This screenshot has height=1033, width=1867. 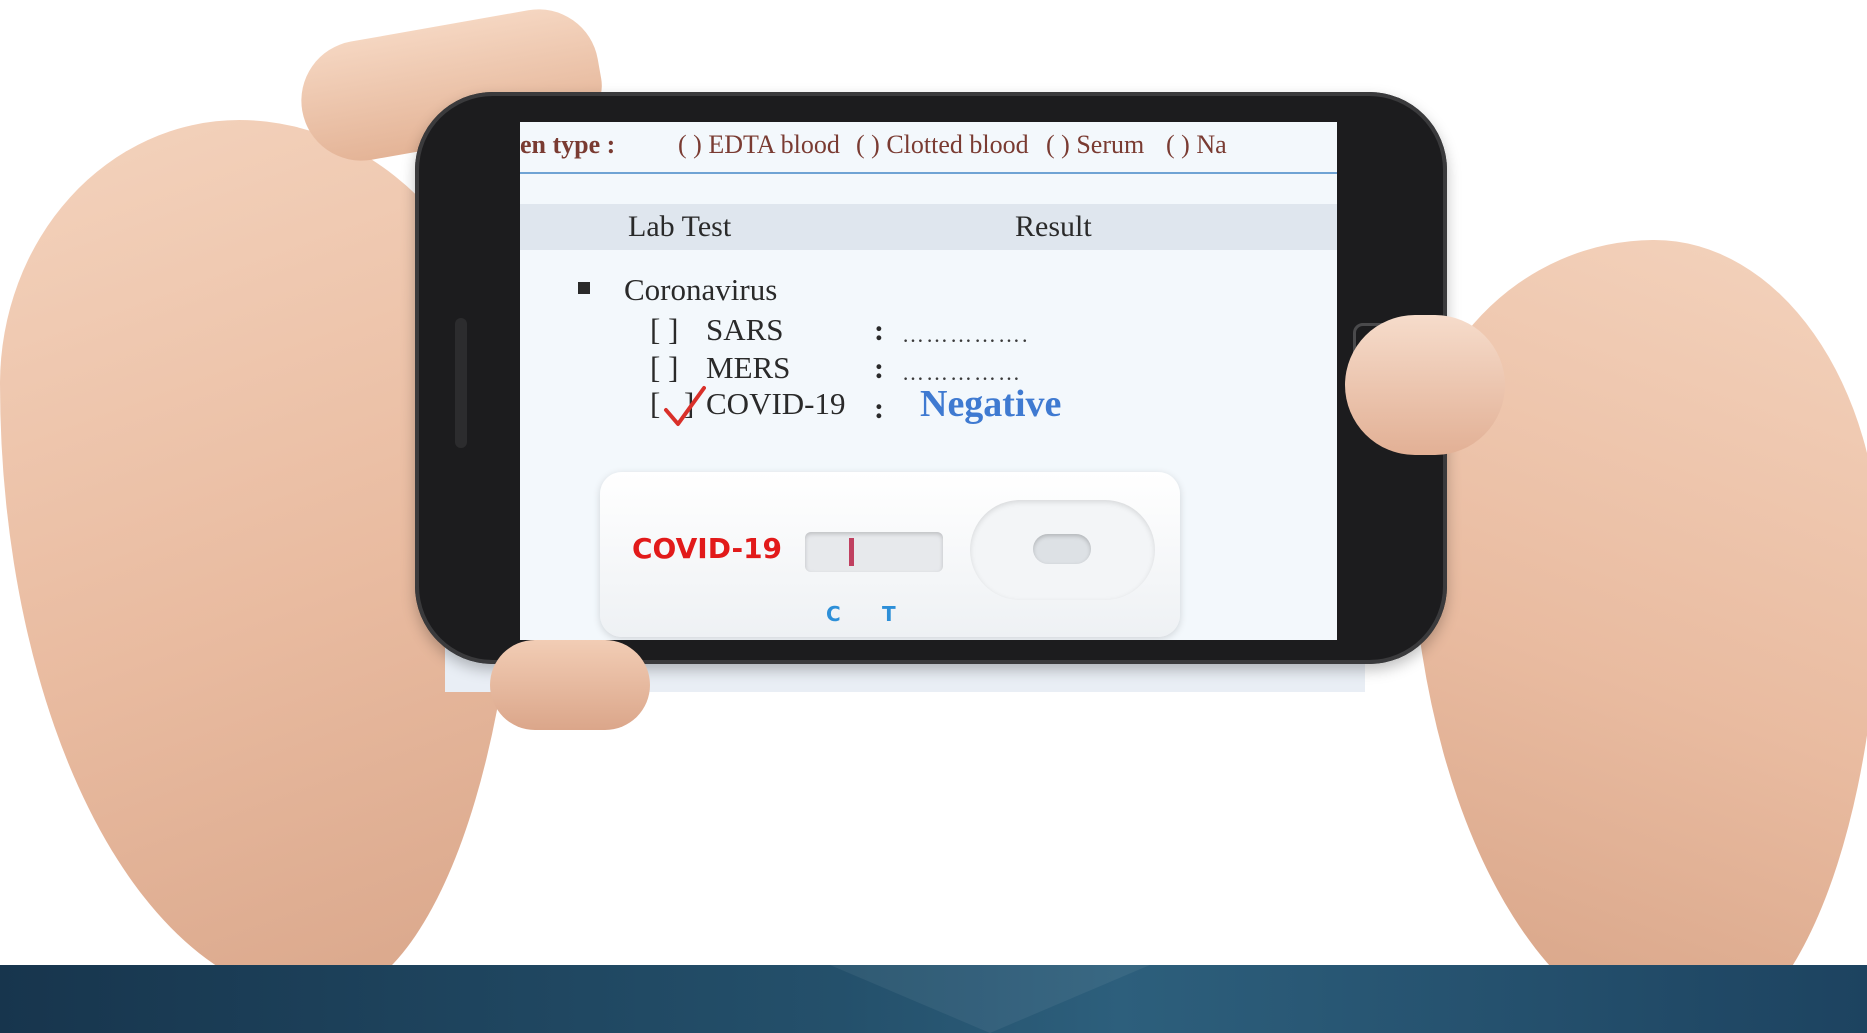 What do you see at coordinates (889, 614) in the screenshot?
I see `test-mark: T` at bounding box center [889, 614].